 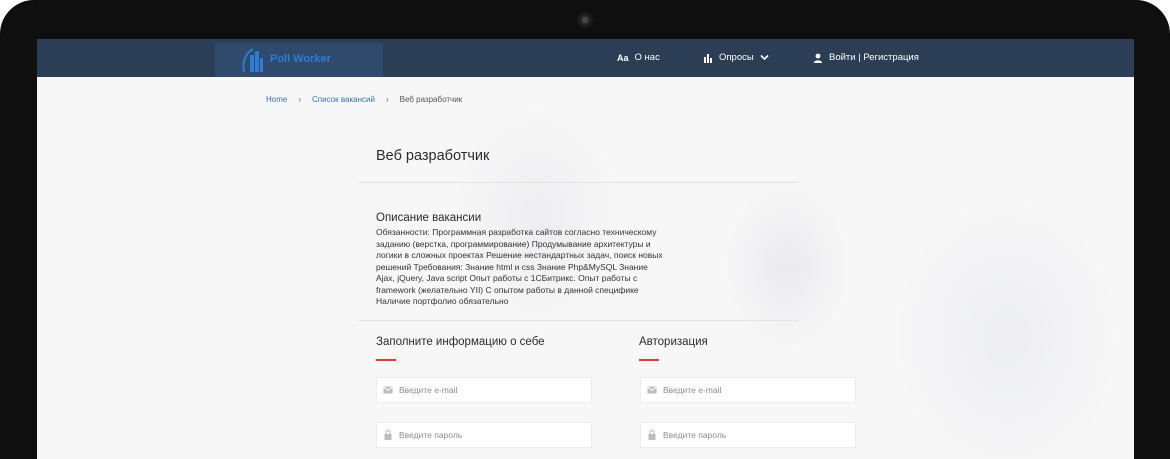 I want to click on auth-password-input, so click(x=753, y=435).